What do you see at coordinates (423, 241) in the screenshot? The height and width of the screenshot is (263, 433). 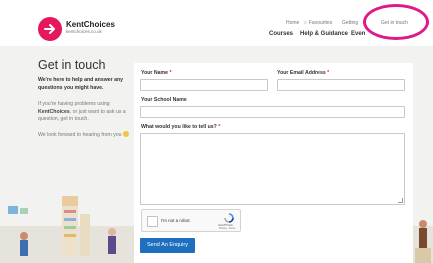 I see `illustration-right` at bounding box center [423, 241].